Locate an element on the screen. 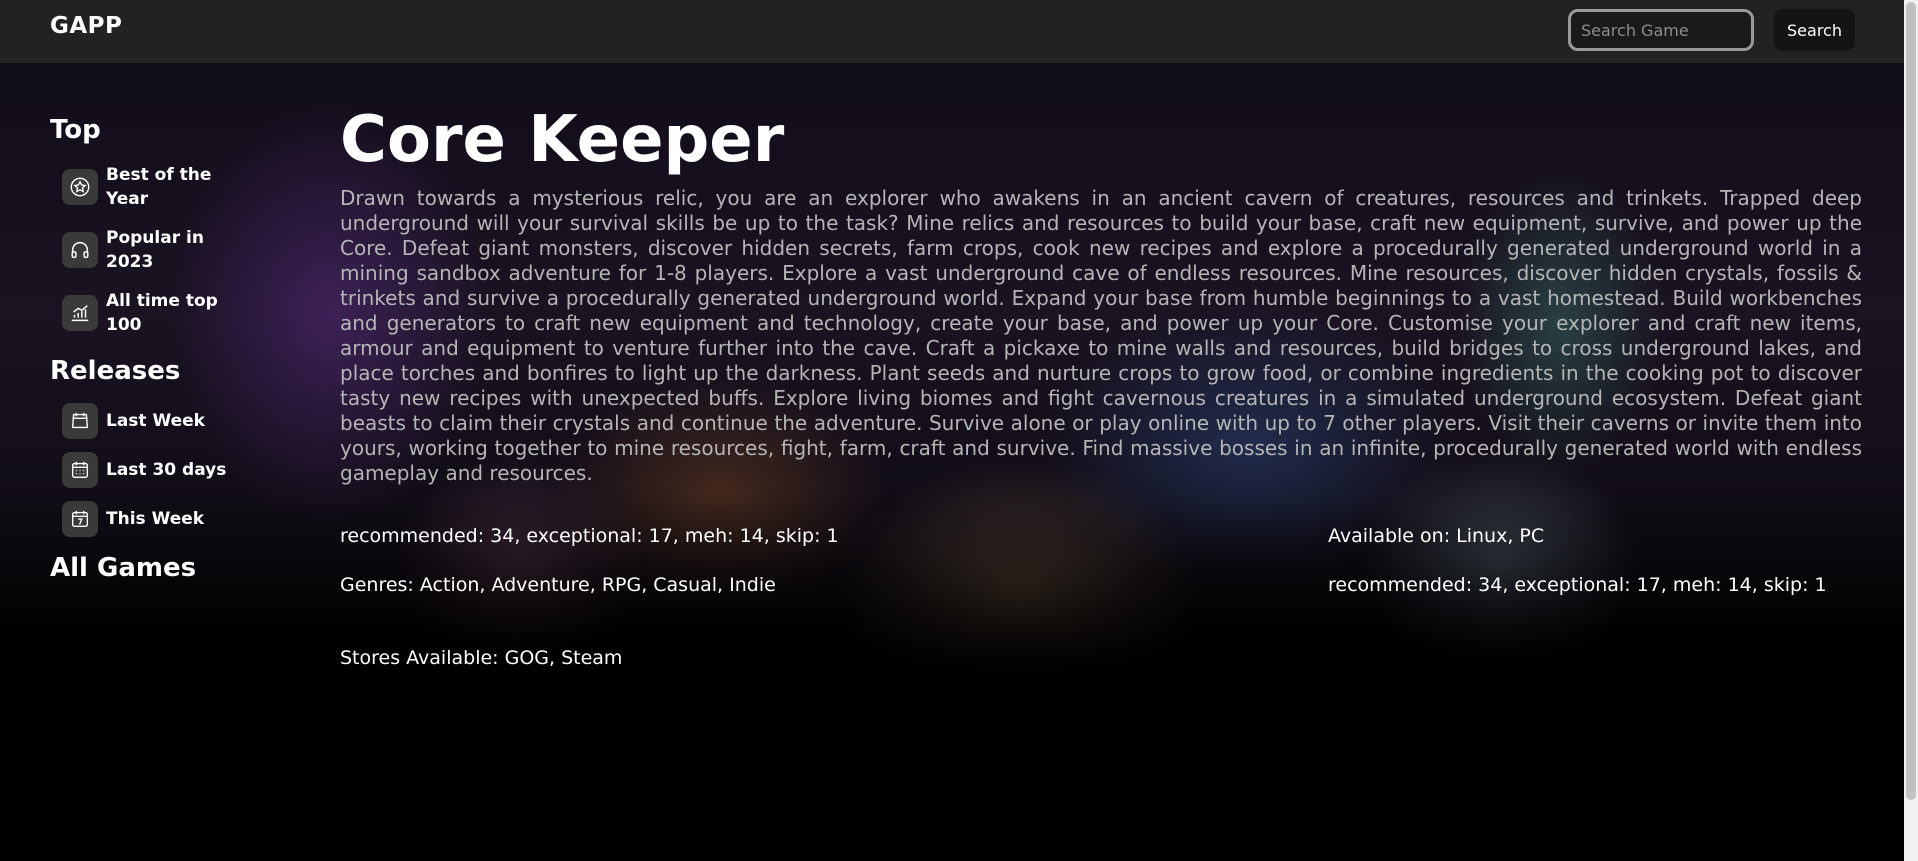  sidebar-item-popular-2023: Popular in 2023 is located at coordinates (170, 250).